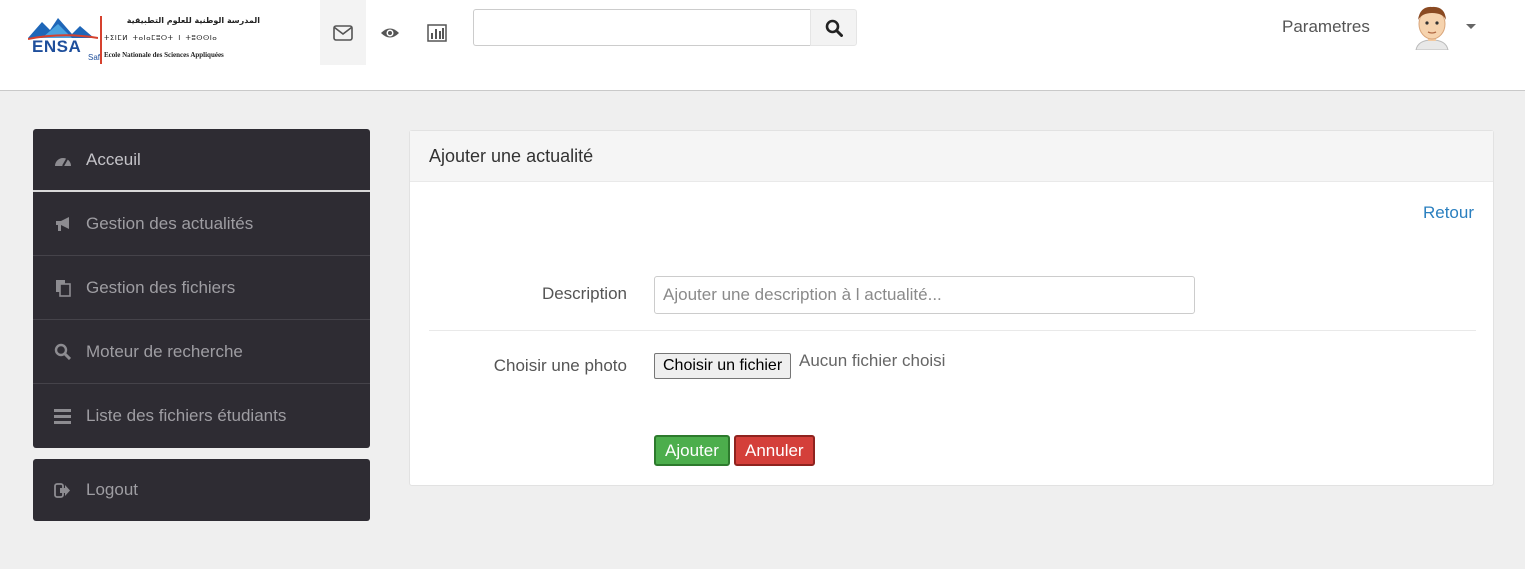 This screenshot has width=1525, height=569. Describe the element at coordinates (560, 365) in the screenshot. I see `photo-label: Choisir une photo` at that location.